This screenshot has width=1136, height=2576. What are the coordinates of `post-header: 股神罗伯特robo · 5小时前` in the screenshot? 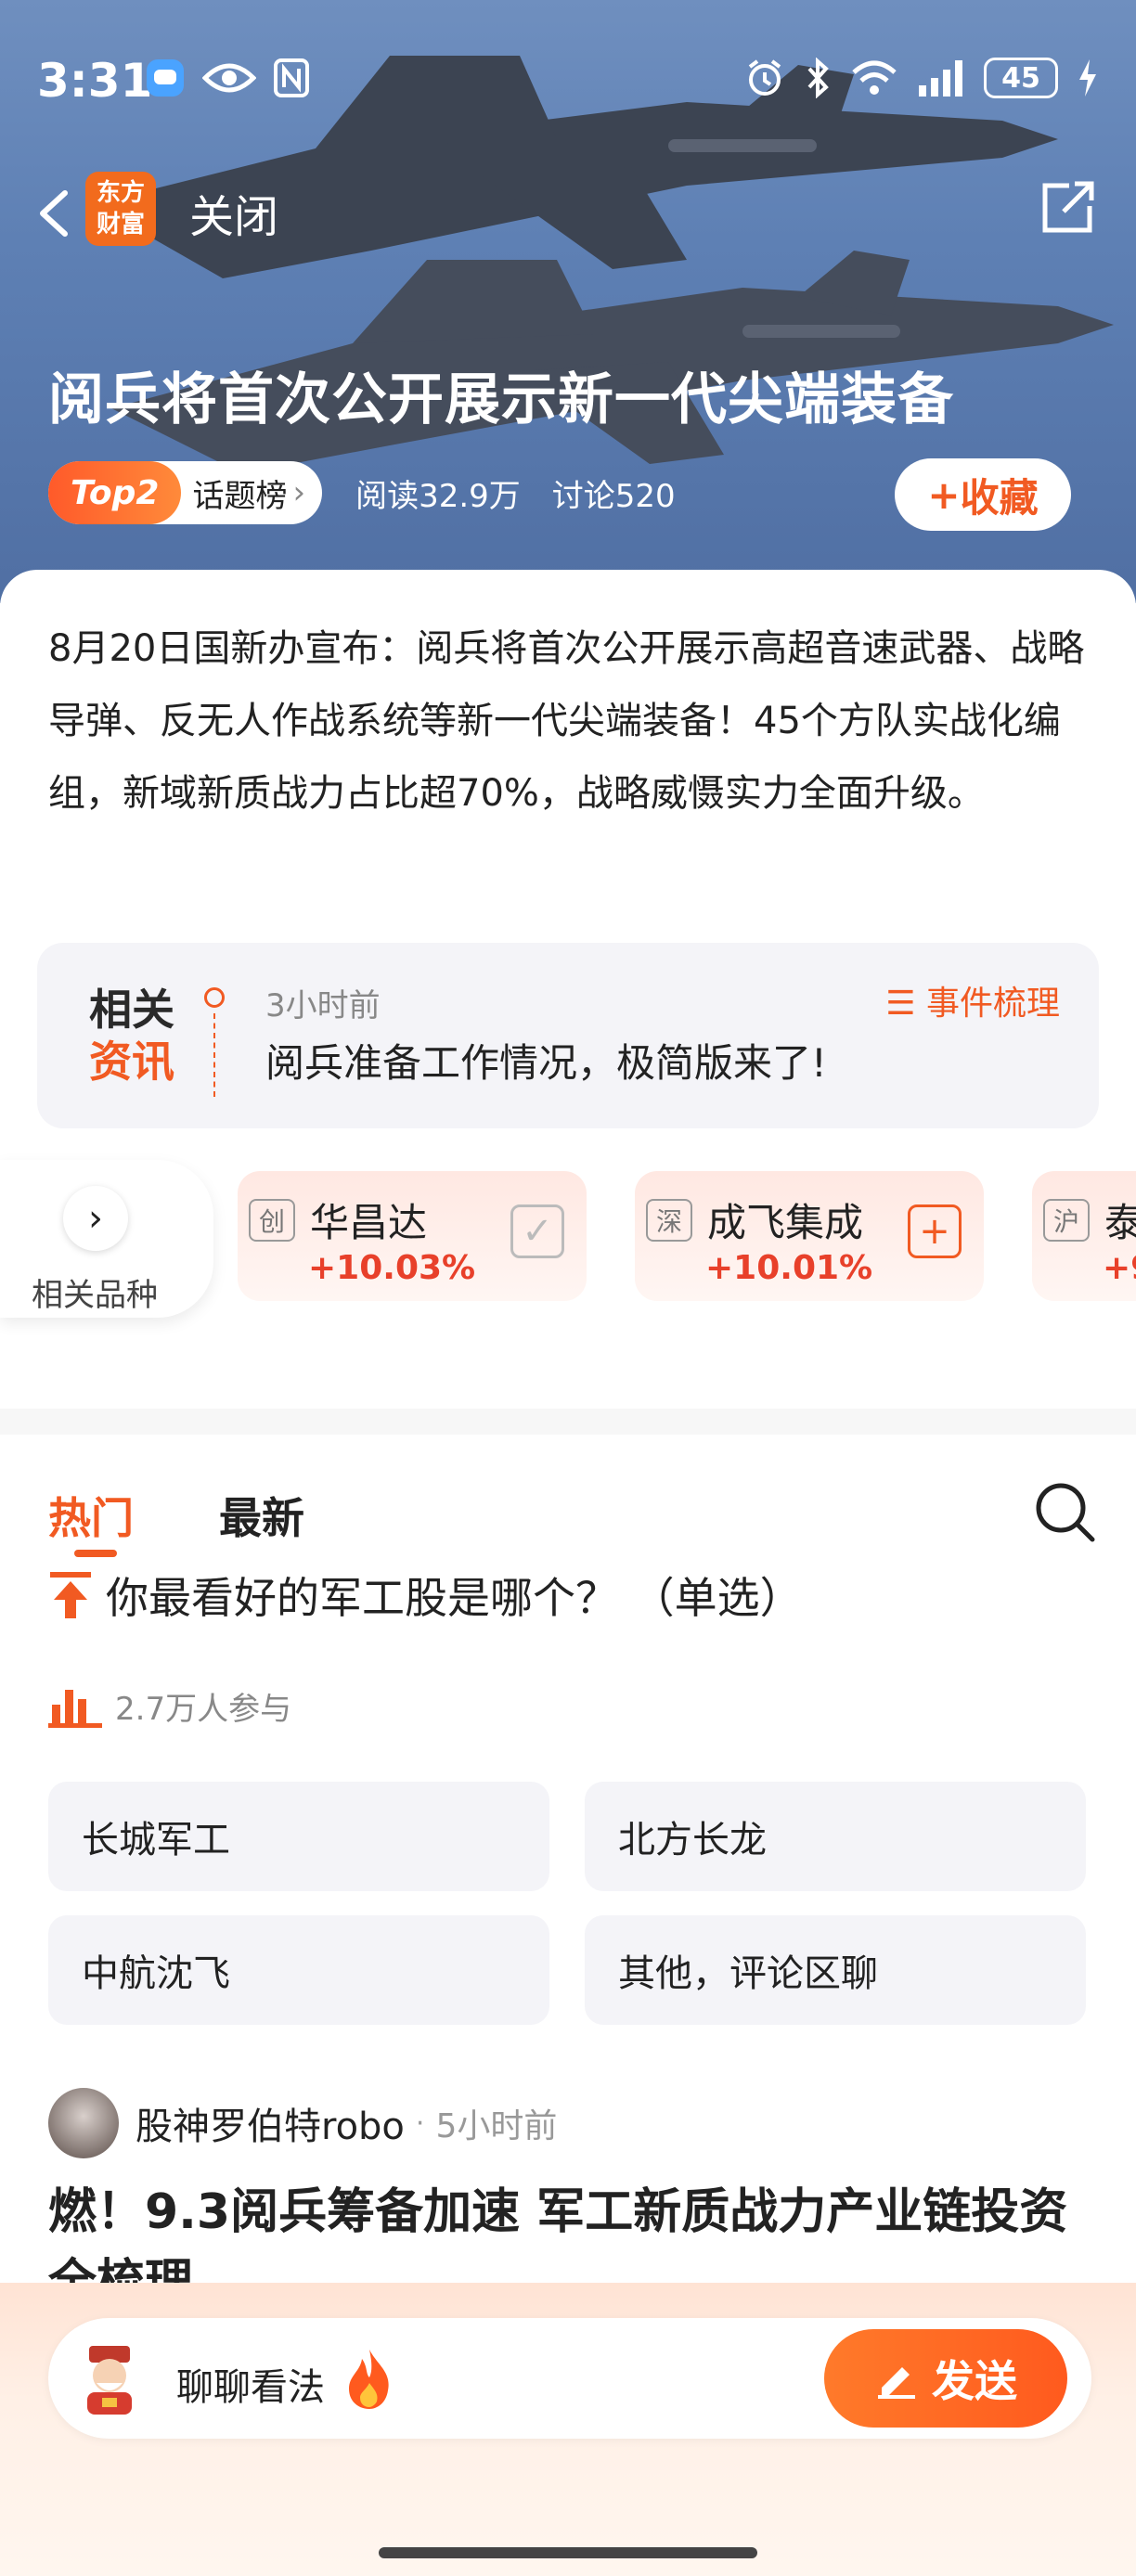 It's located at (302, 2123).